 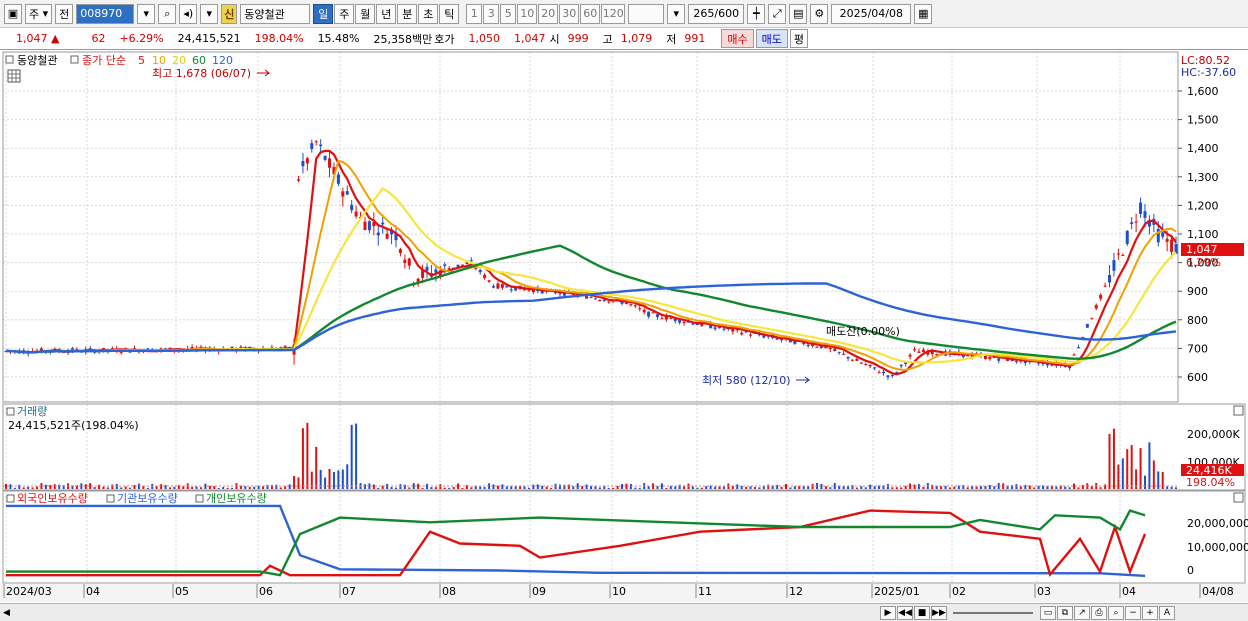 What do you see at coordinates (474, 13) in the screenshot?
I see `interval-tab-1: 1` at bounding box center [474, 13].